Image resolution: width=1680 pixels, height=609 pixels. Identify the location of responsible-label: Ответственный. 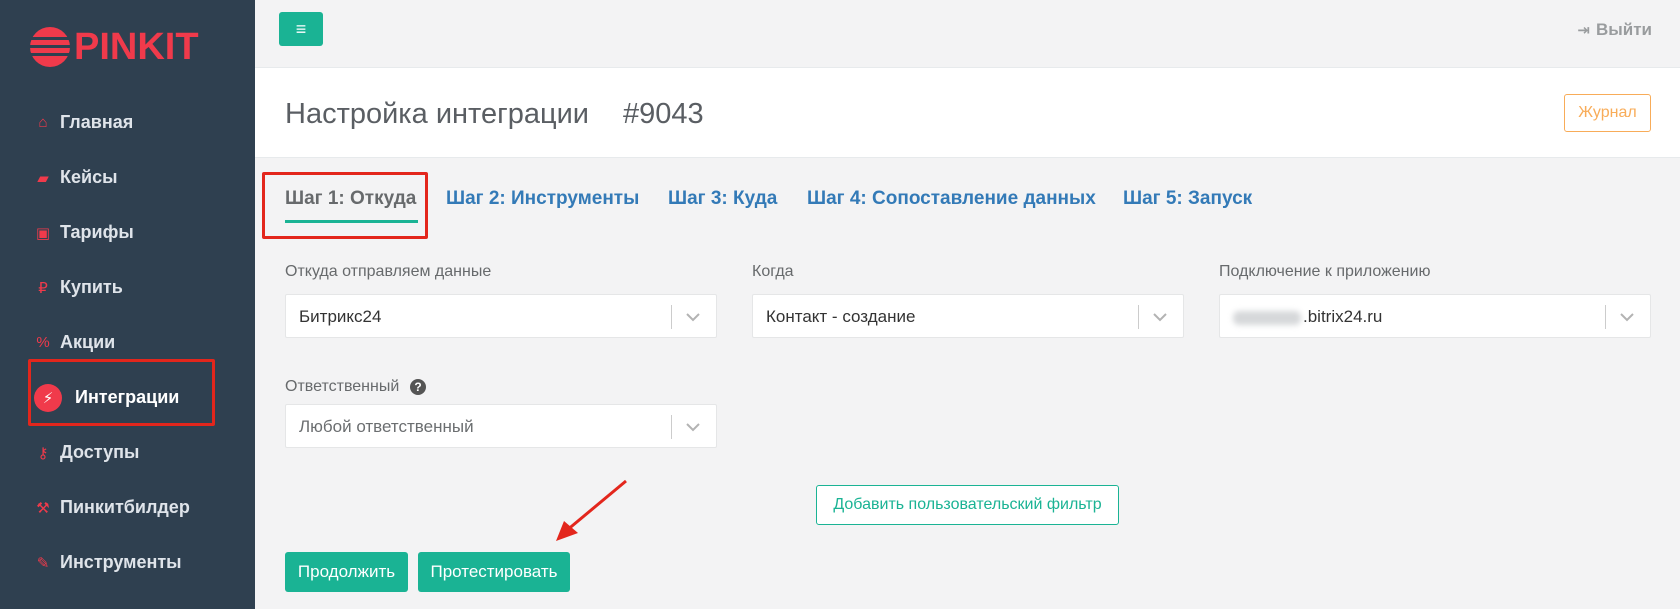
(342, 386).